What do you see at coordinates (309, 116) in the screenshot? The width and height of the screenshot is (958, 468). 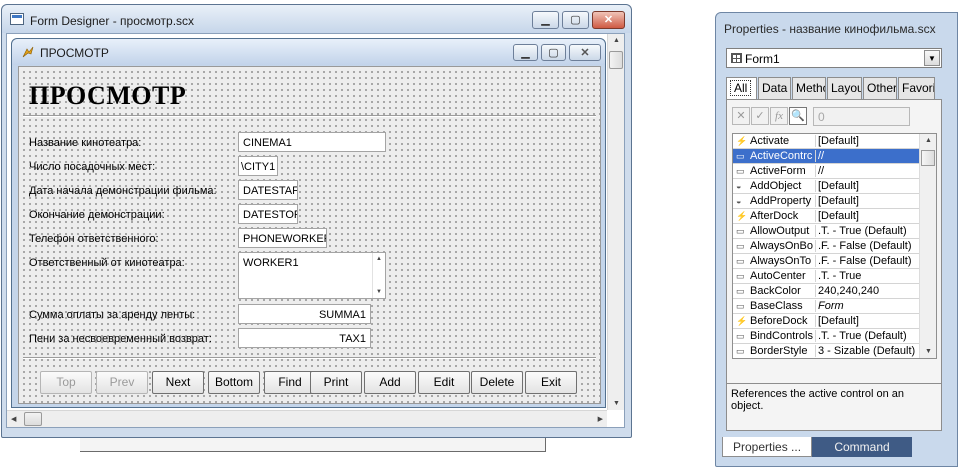 I see `top-divider` at bounding box center [309, 116].